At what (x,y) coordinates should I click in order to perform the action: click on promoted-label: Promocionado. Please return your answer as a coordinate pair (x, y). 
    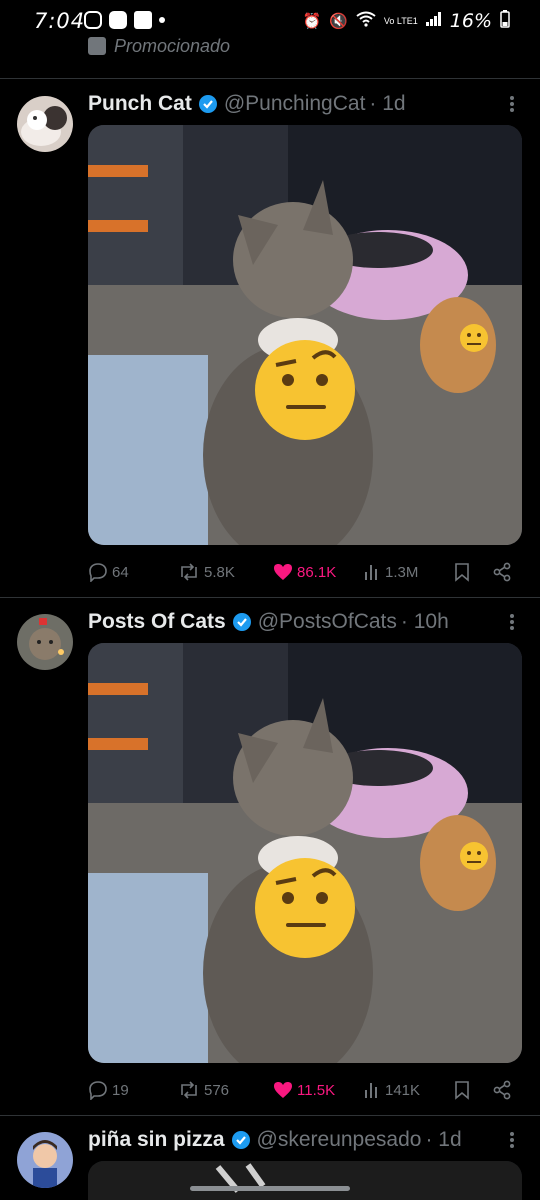
    Looking at the image, I should click on (159, 46).